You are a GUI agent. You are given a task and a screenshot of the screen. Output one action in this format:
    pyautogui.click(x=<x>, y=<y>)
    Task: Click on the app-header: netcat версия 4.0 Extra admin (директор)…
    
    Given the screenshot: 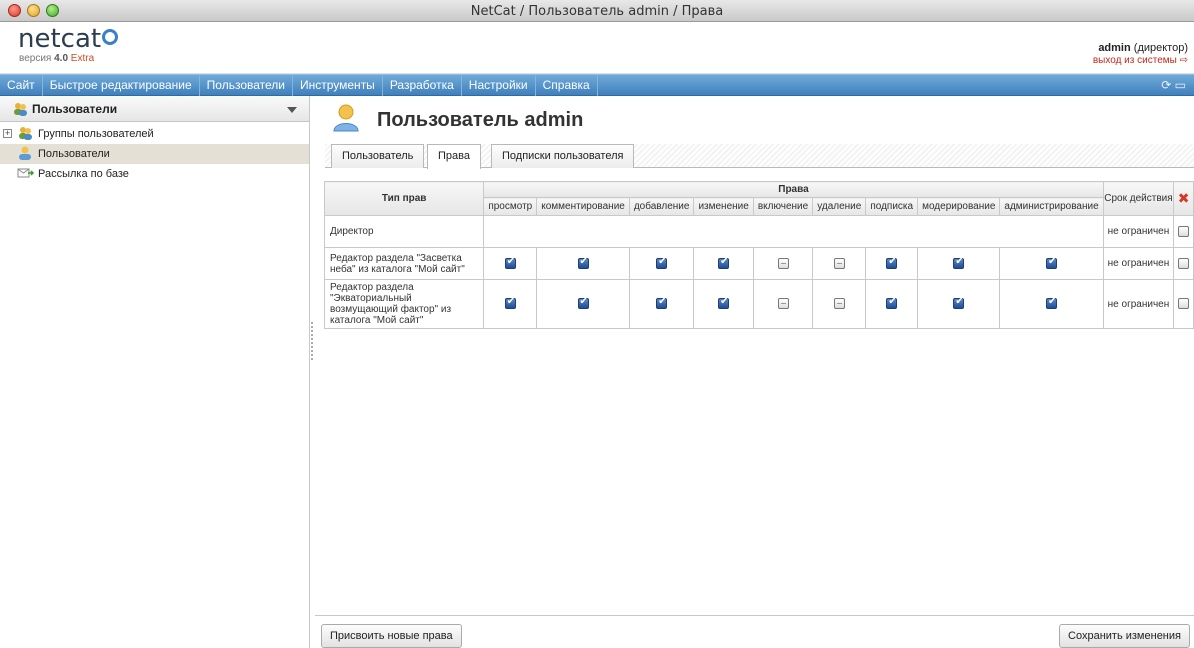 What is the action you would take?
    pyautogui.click(x=597, y=48)
    